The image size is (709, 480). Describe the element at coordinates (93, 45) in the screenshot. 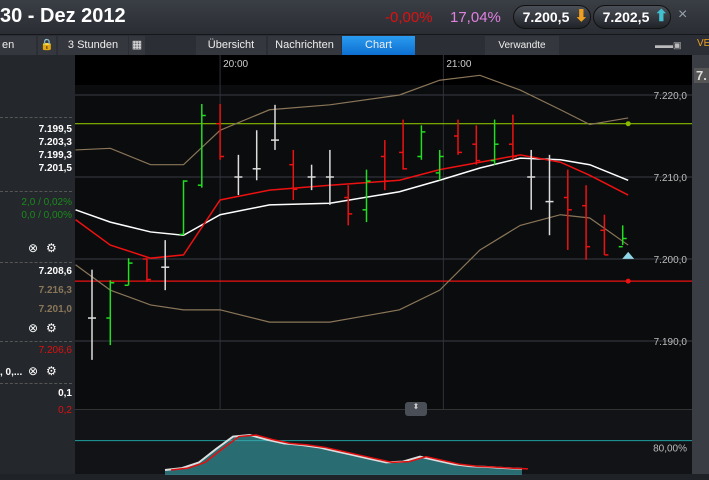

I see `interval-select: 3 Stunden` at that location.